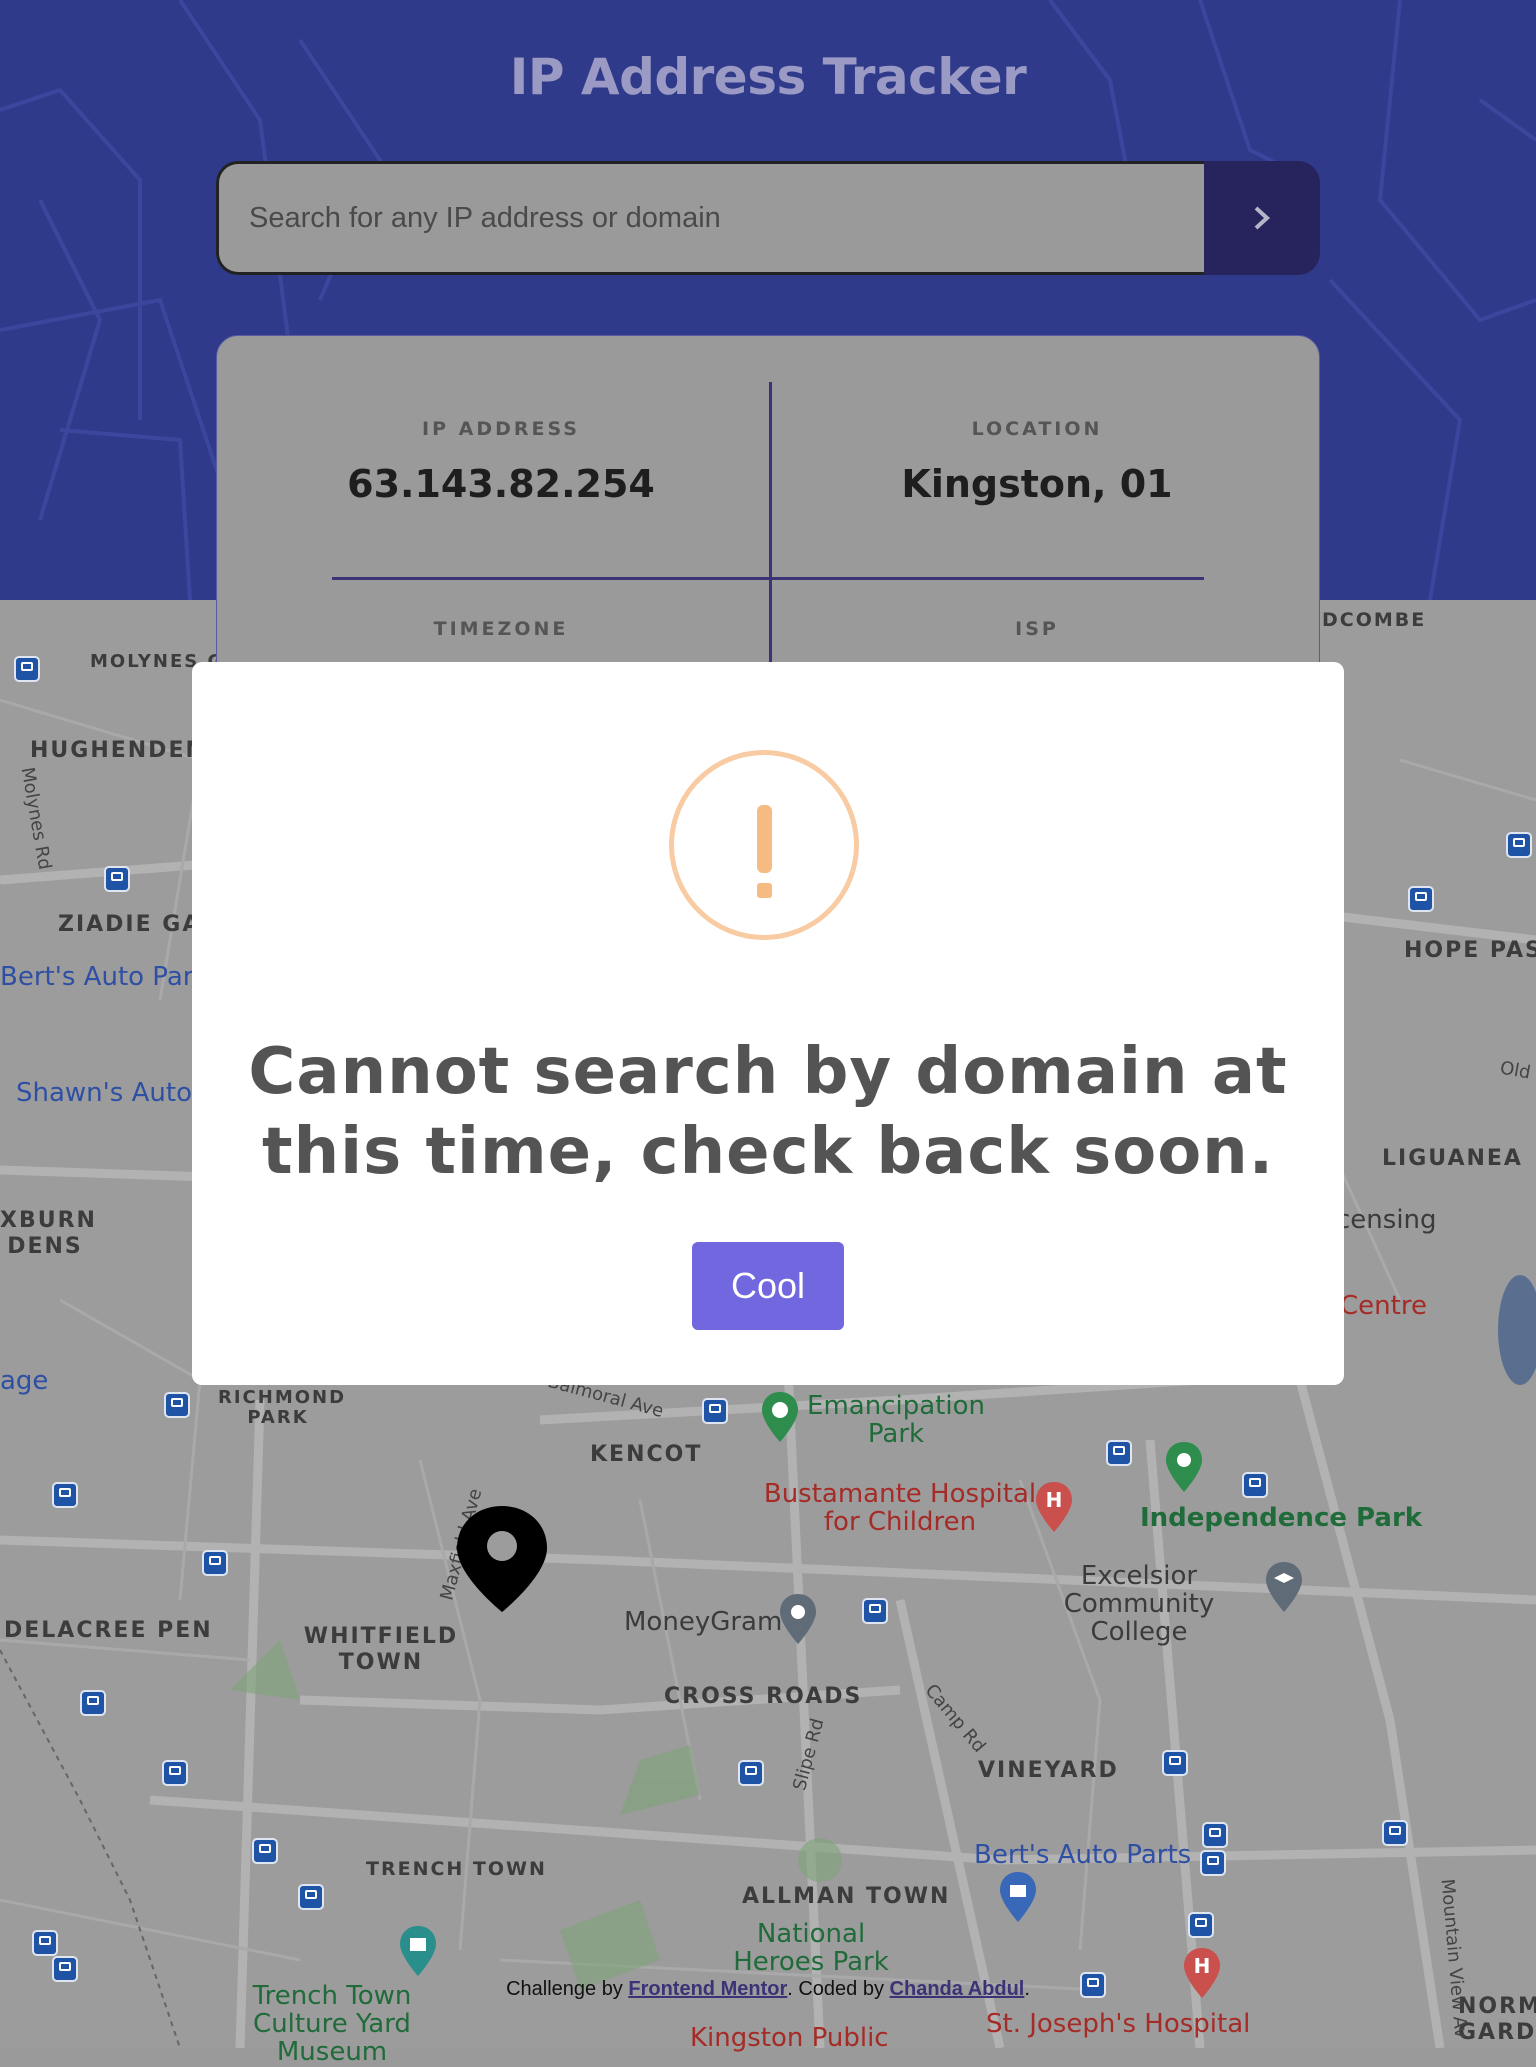  I want to click on map-label-place: St. Joseph's Hospital, so click(1118, 2024).